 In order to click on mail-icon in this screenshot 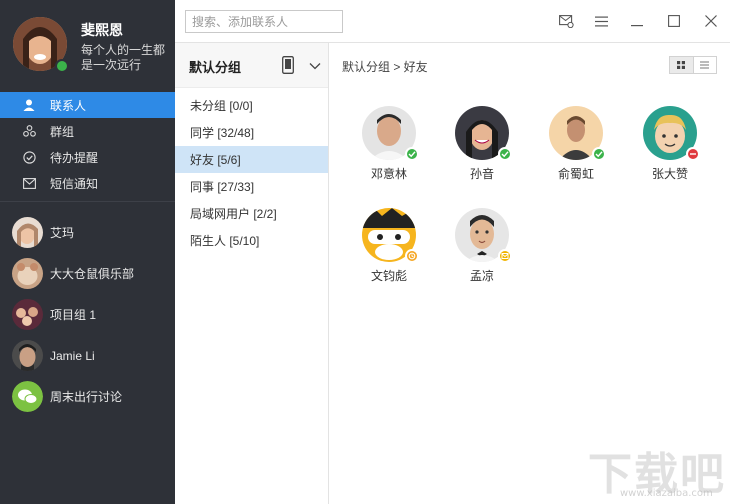, I will do `click(29, 183)`.